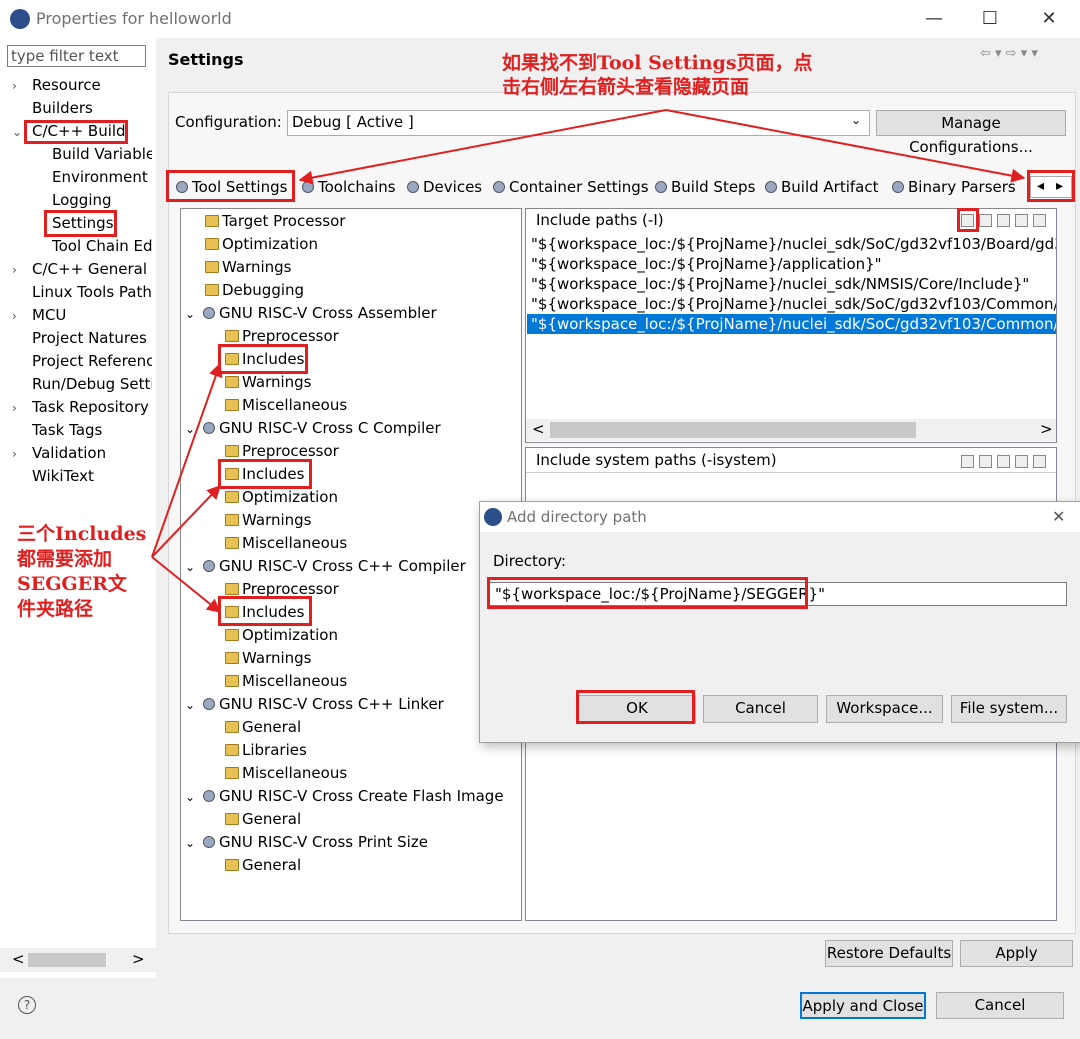  What do you see at coordinates (81, 572) in the screenshot?
I see `annotation-left: 三个Includes 都需要添加 SEGGER文 件夹路径` at bounding box center [81, 572].